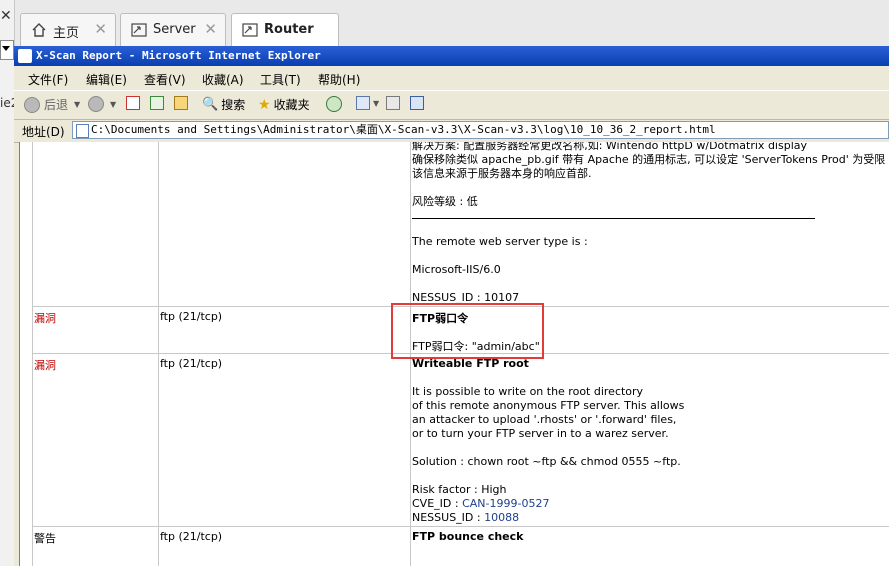  I want to click on toolbar: 后退 ▼ ▼ 🔍 搜索 ★ 收藏夹 ▼, so click(451, 105).